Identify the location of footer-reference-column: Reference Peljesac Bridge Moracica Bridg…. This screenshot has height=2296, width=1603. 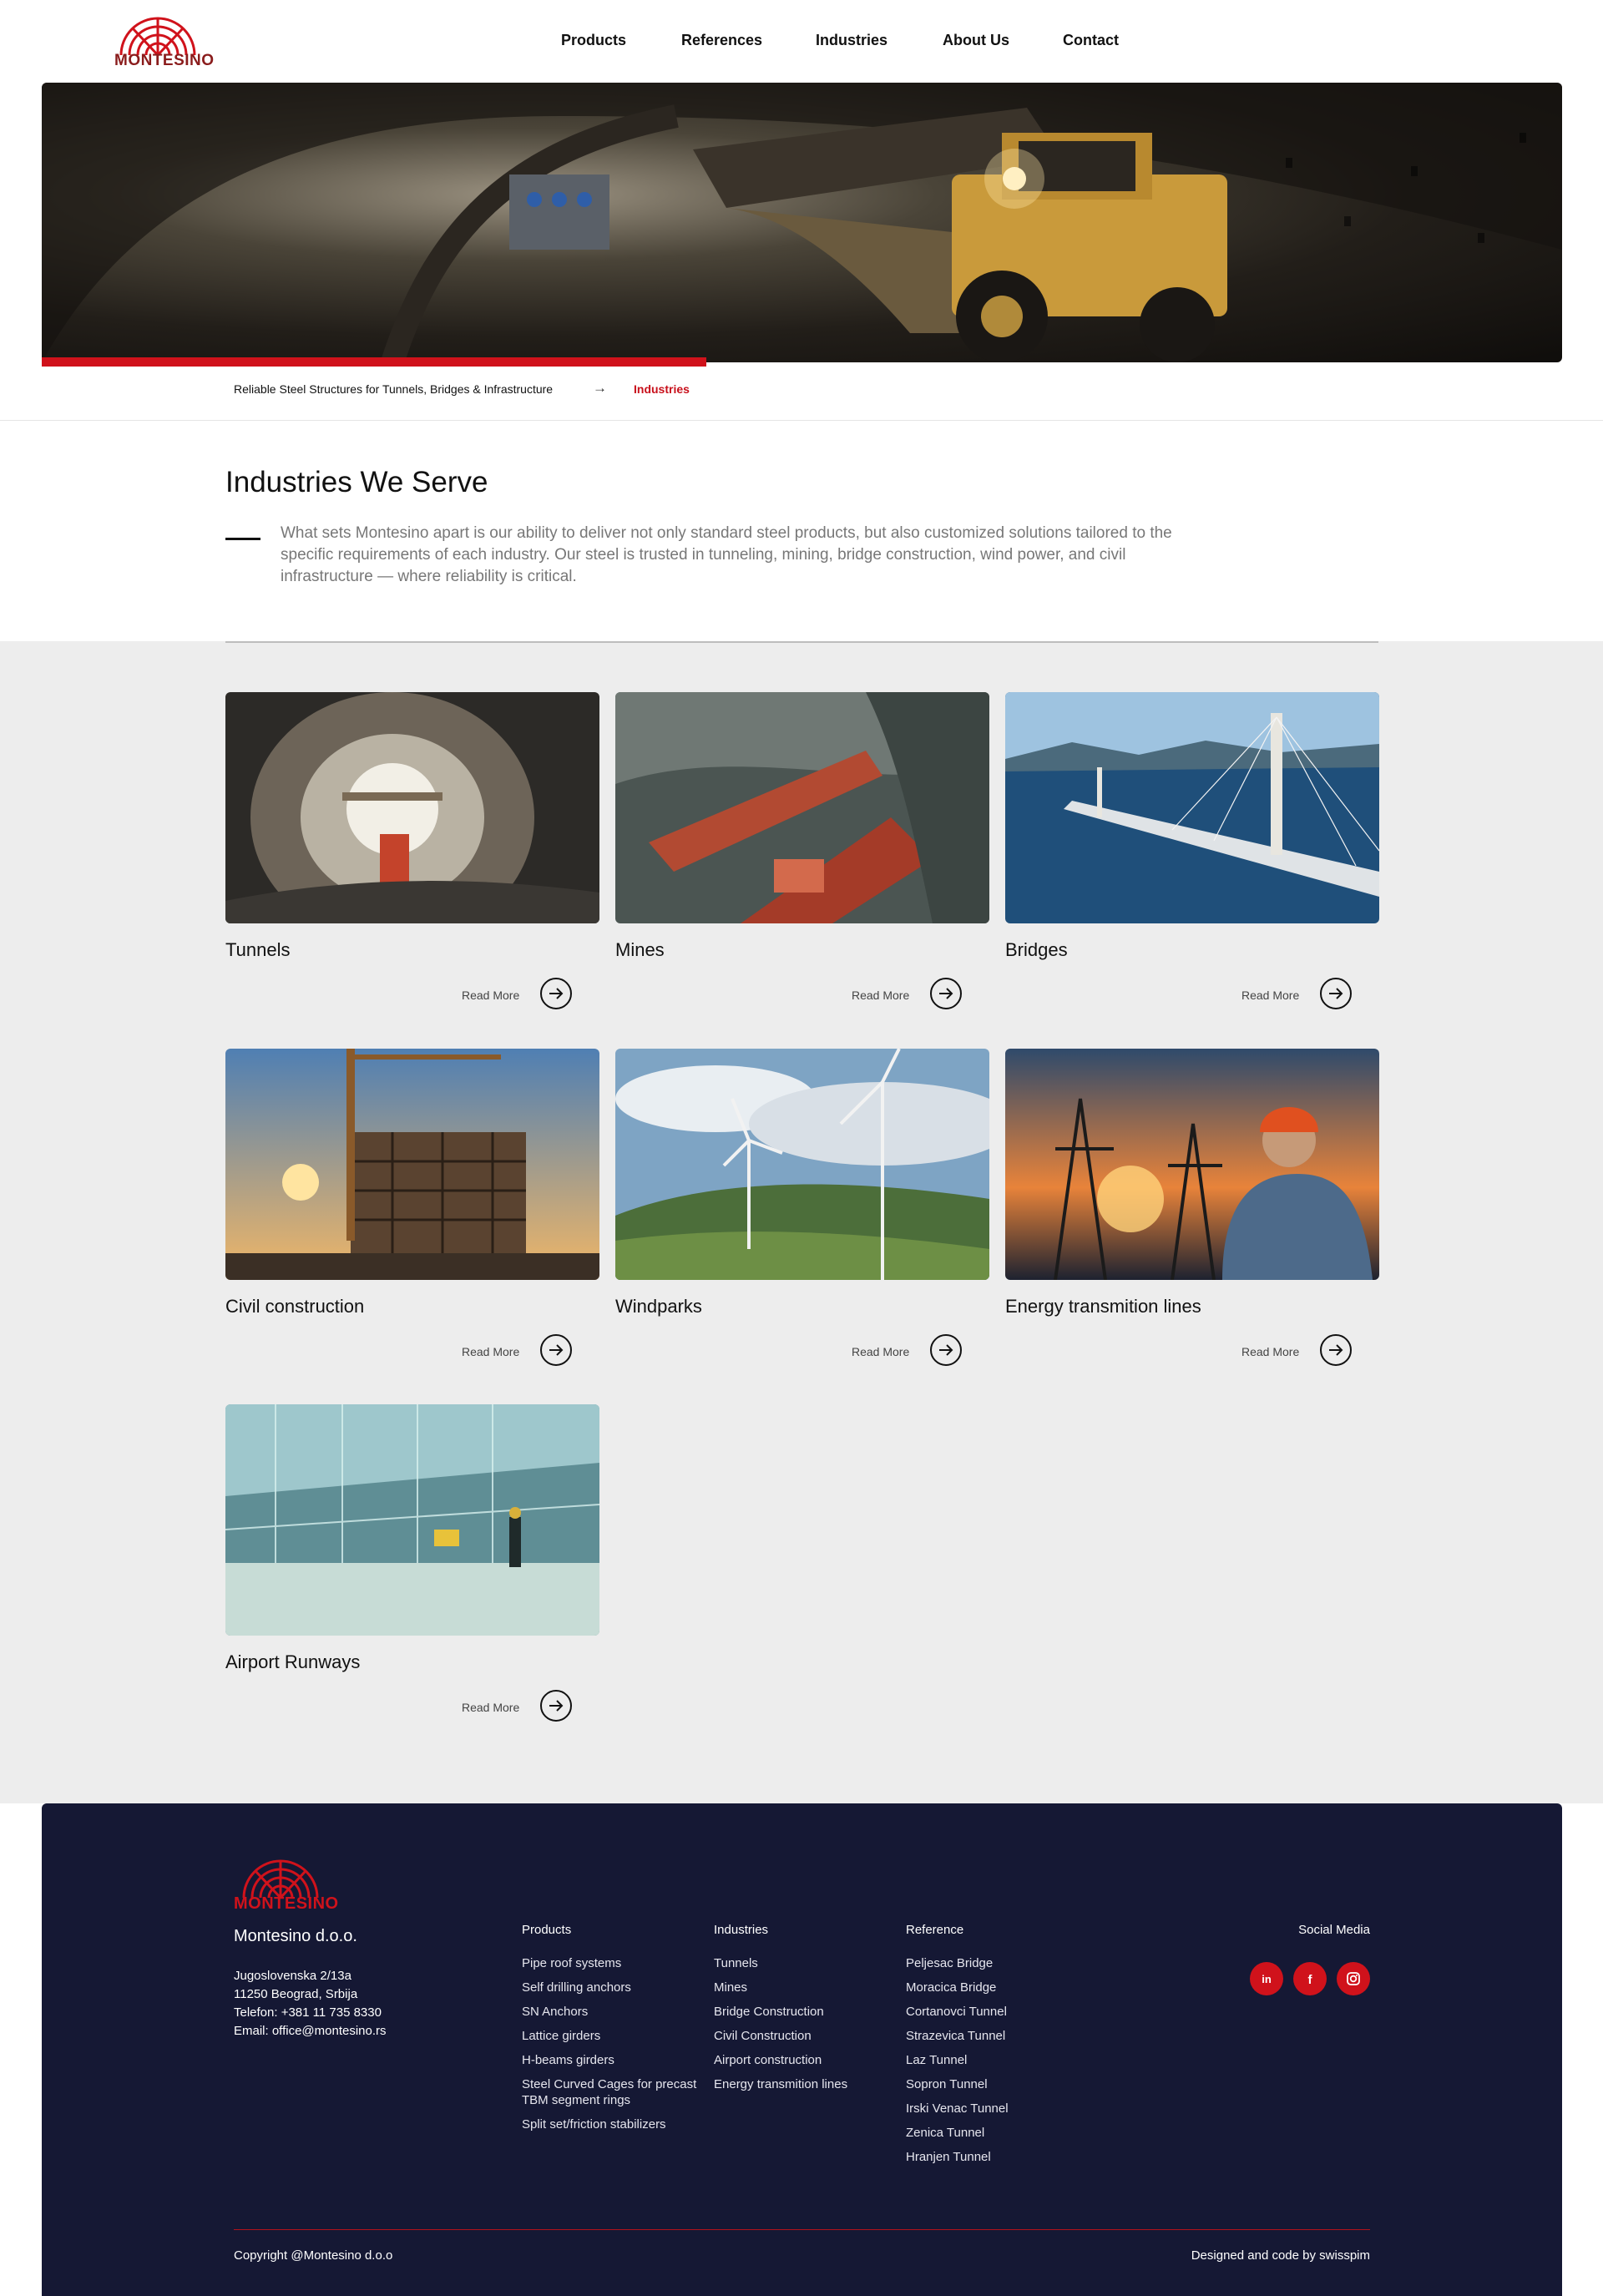
(993, 2048).